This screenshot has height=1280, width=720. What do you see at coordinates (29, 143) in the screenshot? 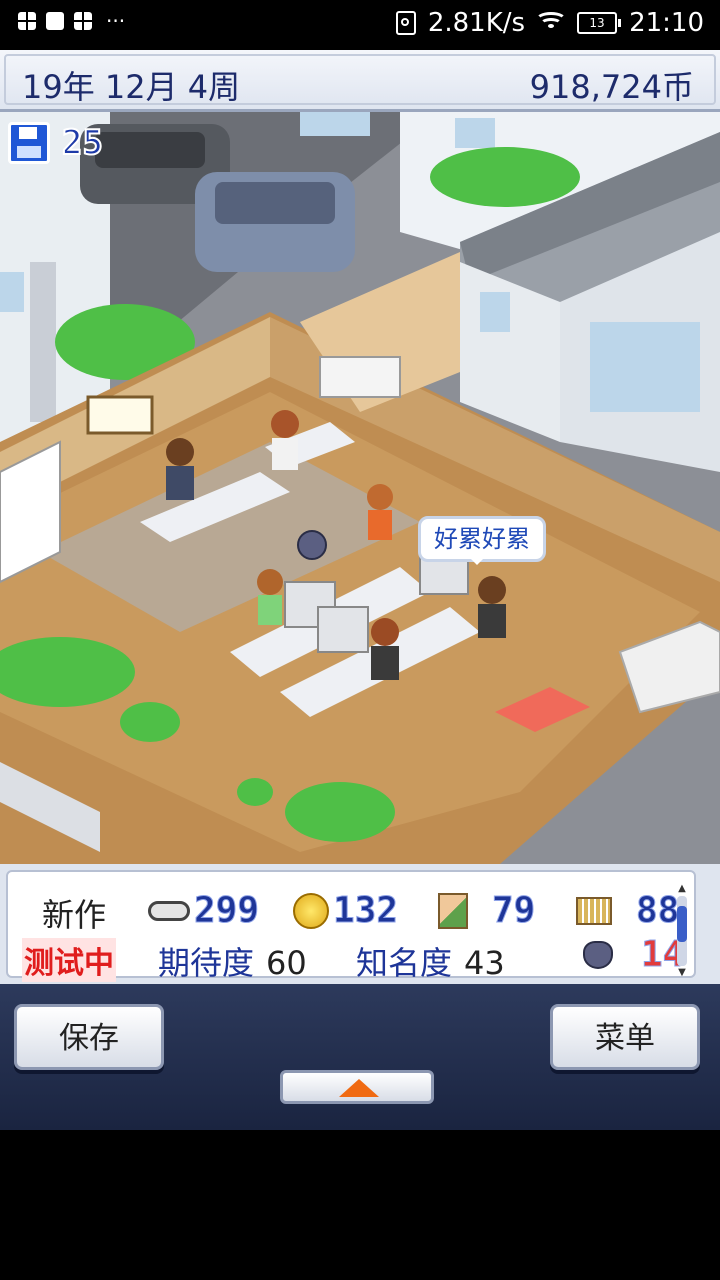
I see `floppy-disk-icon` at bounding box center [29, 143].